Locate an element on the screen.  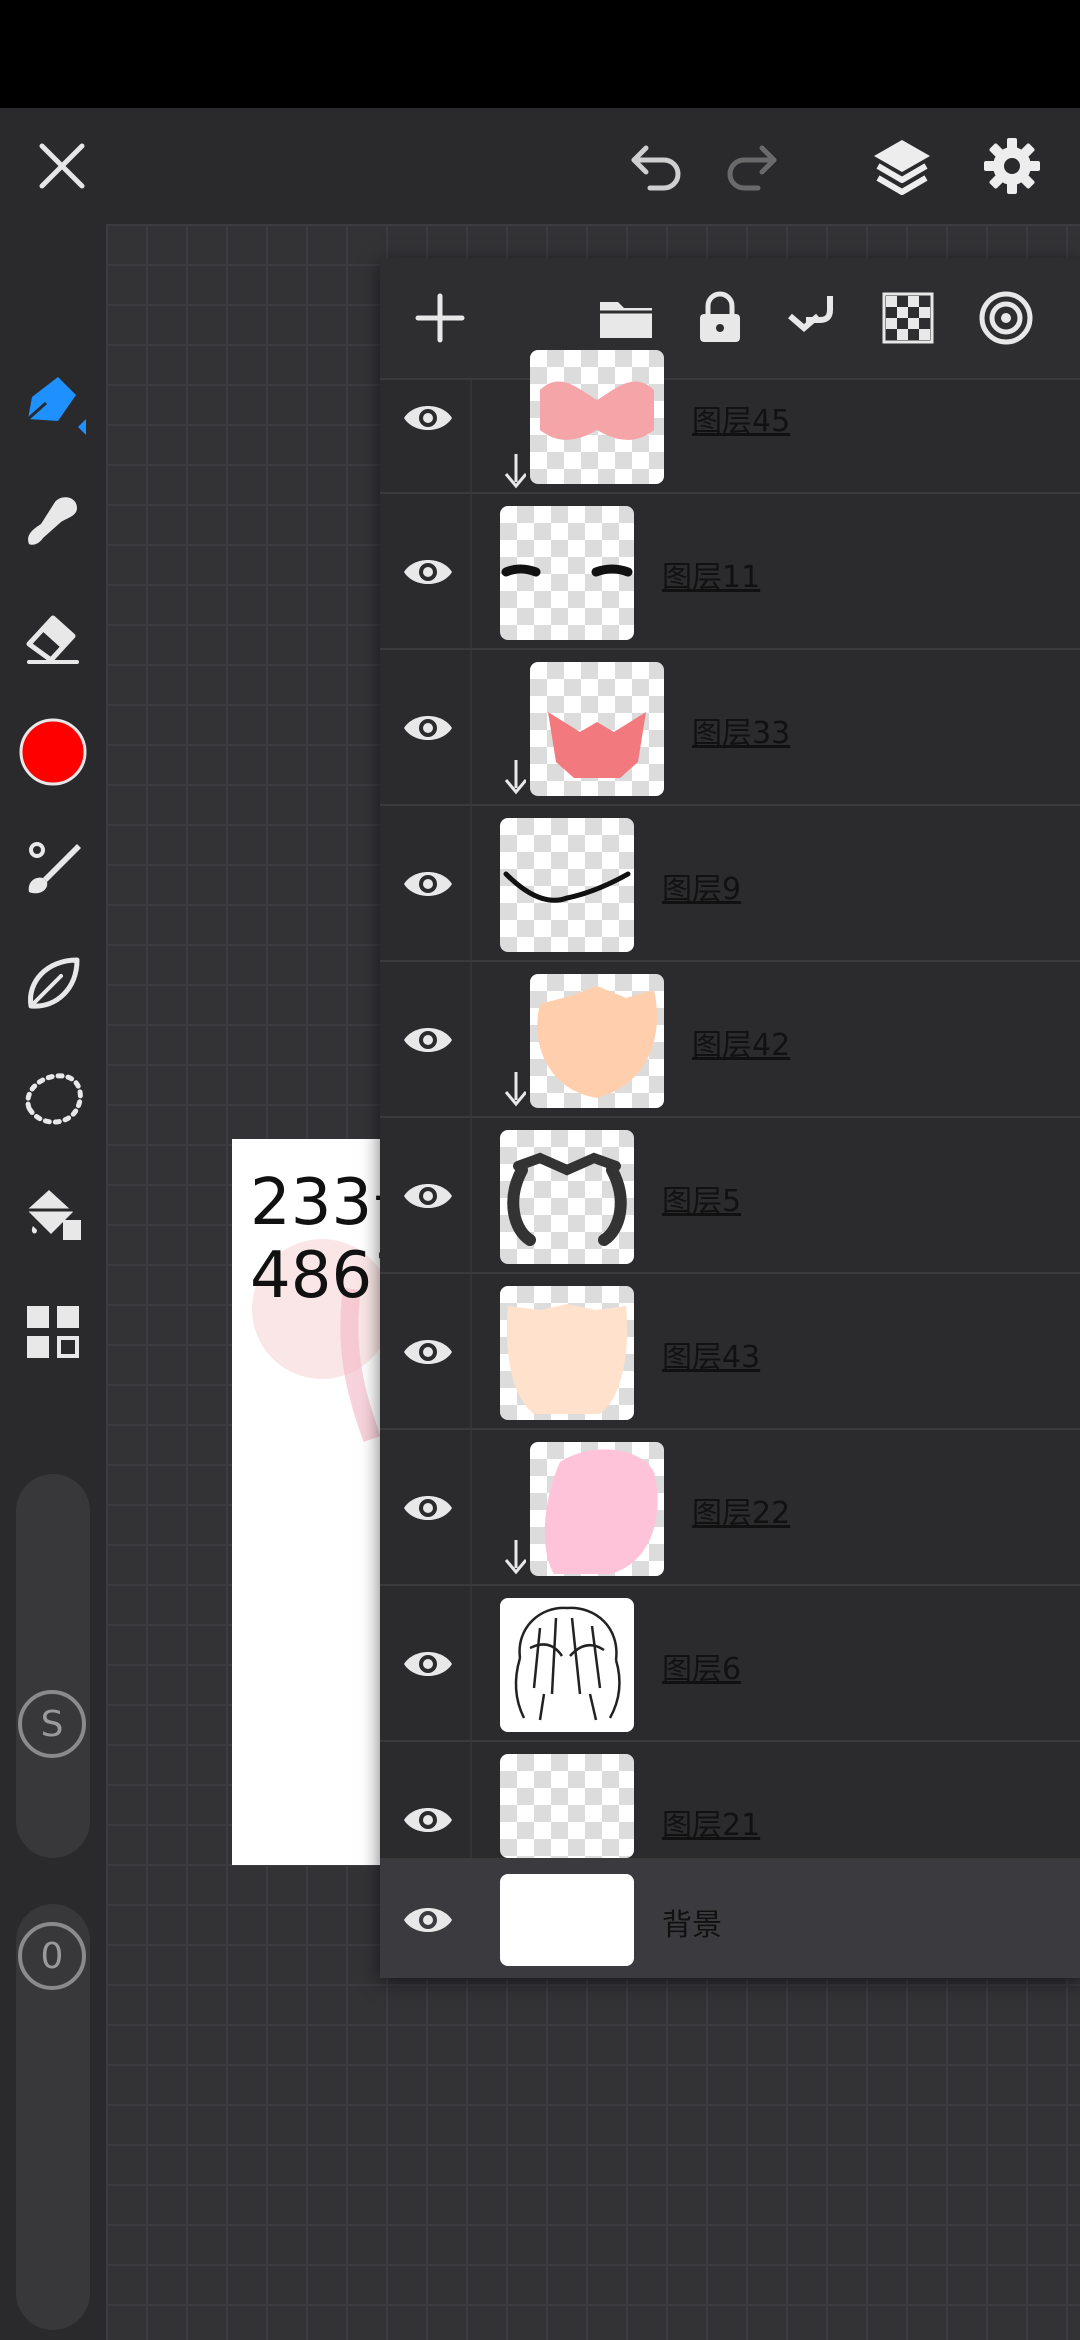
add-layer-button is located at coordinates (440, 318).